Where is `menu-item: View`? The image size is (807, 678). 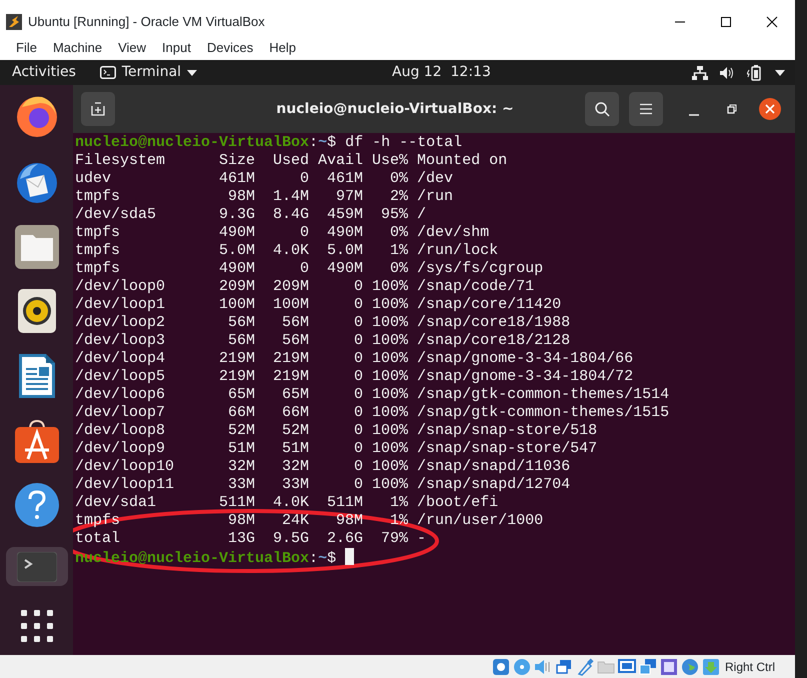
menu-item: View is located at coordinates (132, 48).